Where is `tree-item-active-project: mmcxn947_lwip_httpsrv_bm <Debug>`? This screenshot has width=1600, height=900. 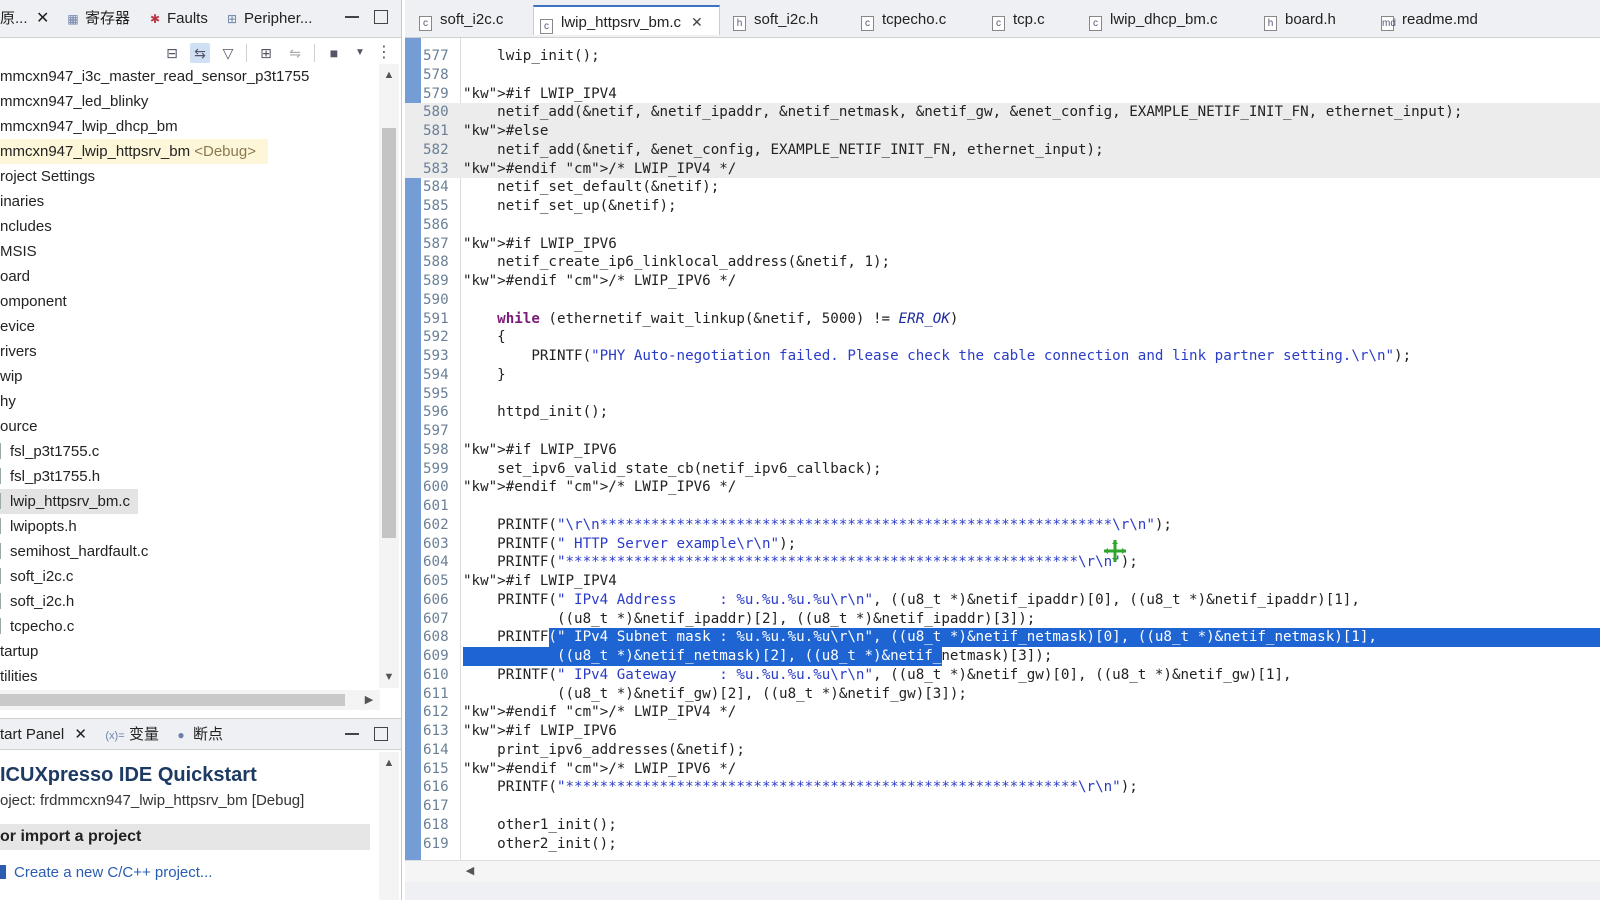 tree-item-active-project: mmcxn947_lwip_httpsrv_bm <Debug> is located at coordinates (134, 151).